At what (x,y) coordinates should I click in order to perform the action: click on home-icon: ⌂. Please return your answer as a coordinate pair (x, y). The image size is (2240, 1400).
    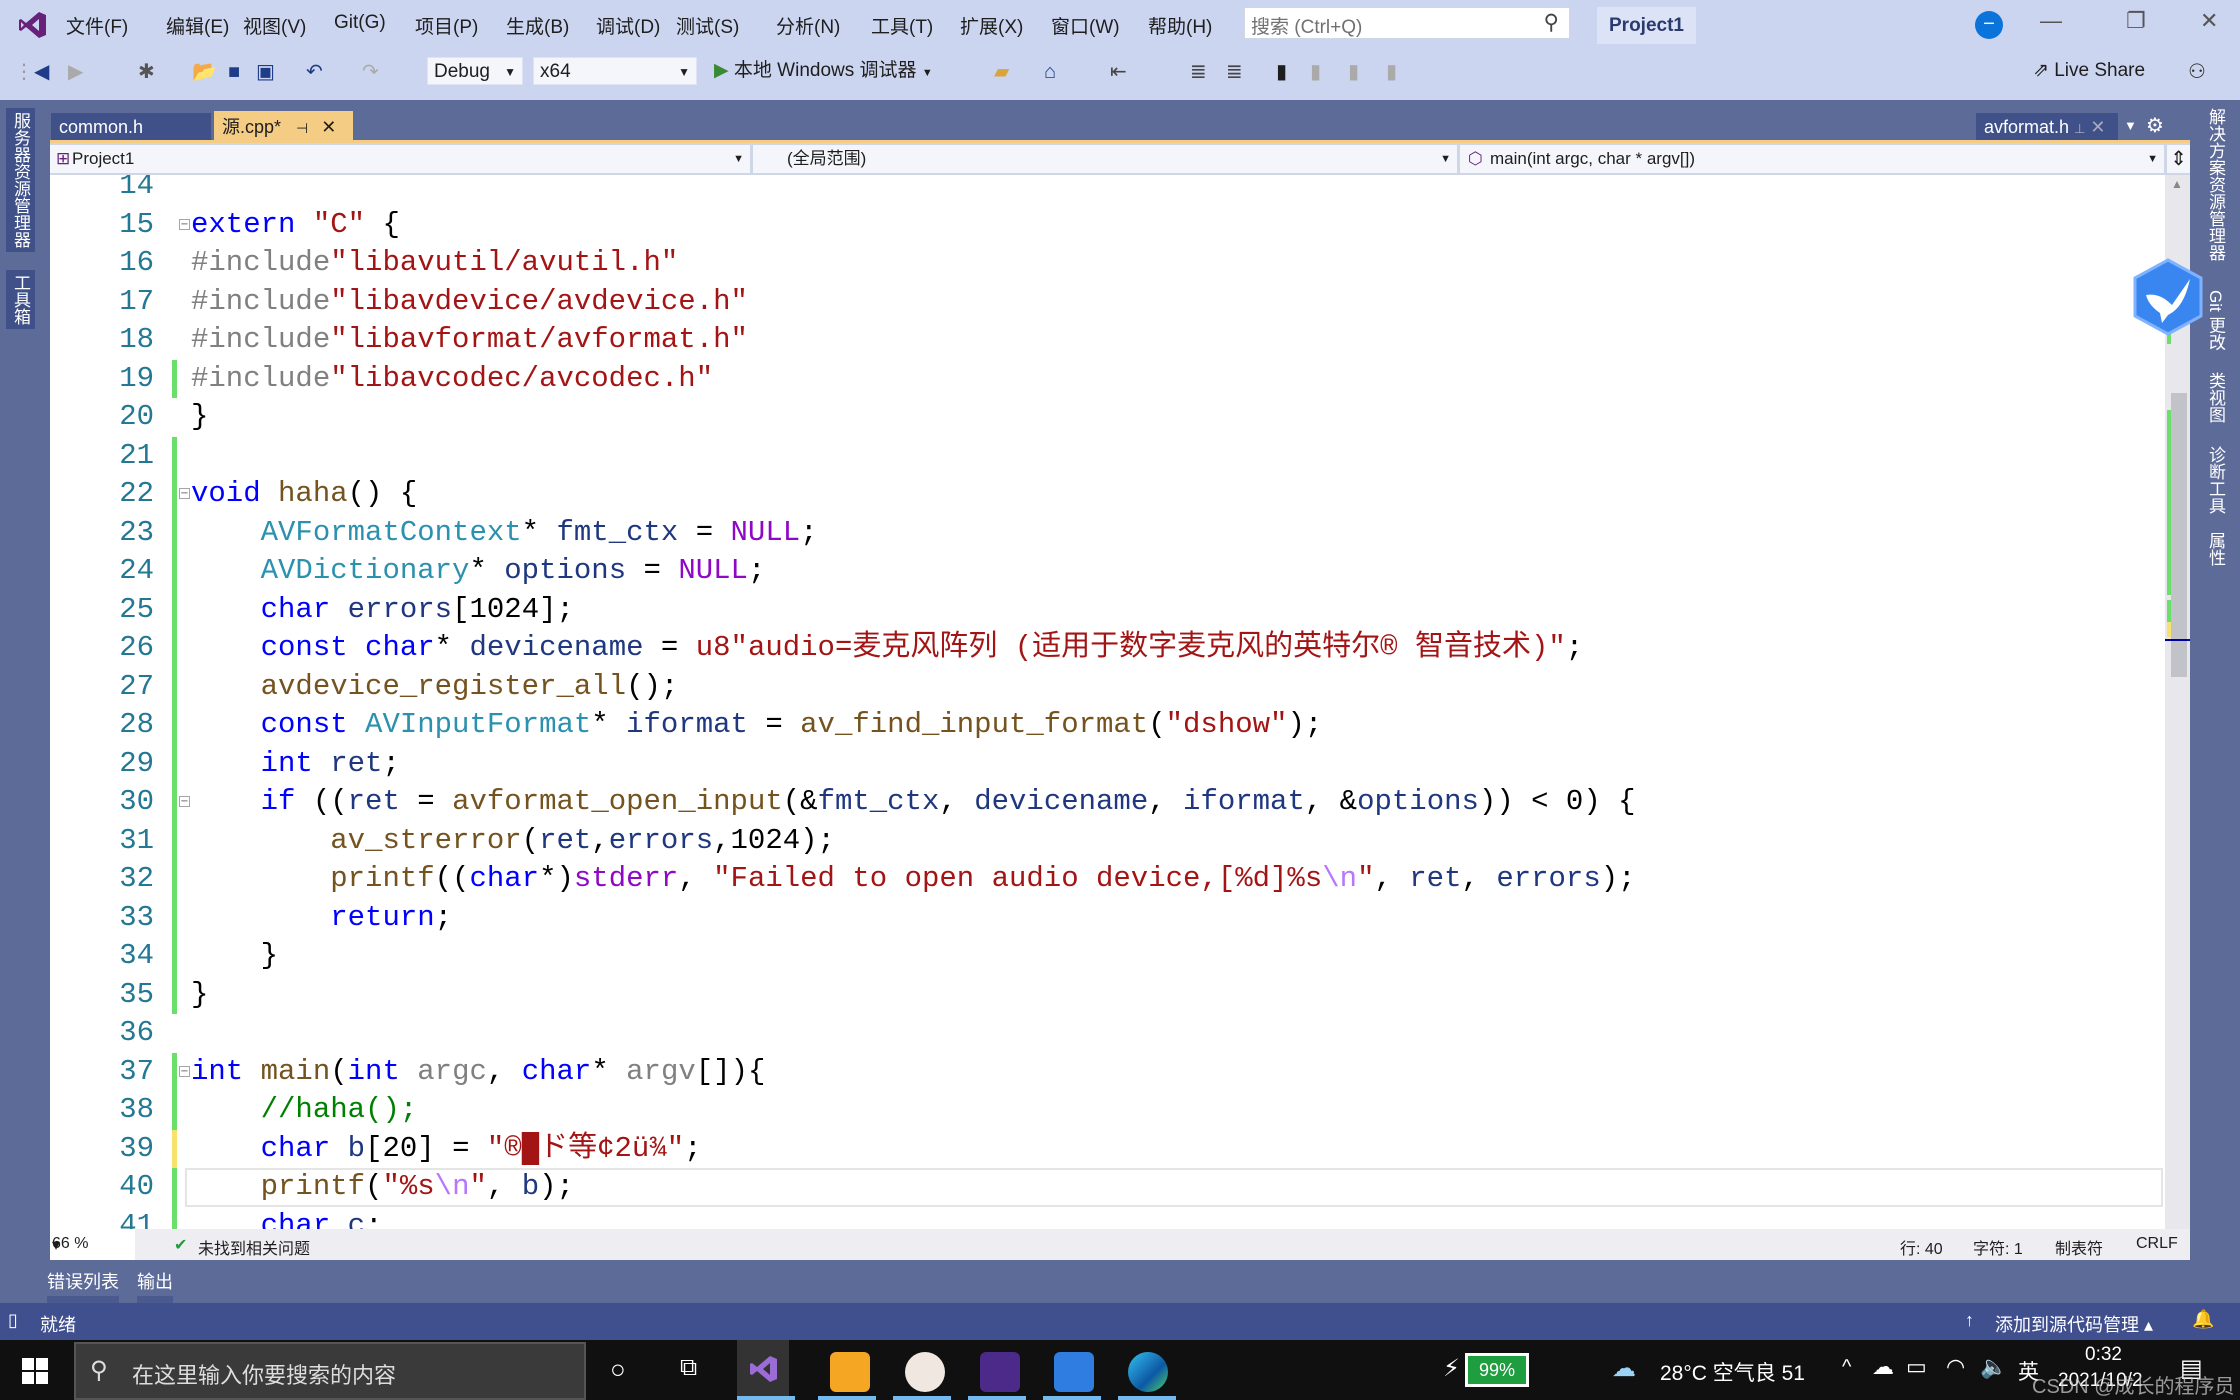
    Looking at the image, I should click on (1050, 72).